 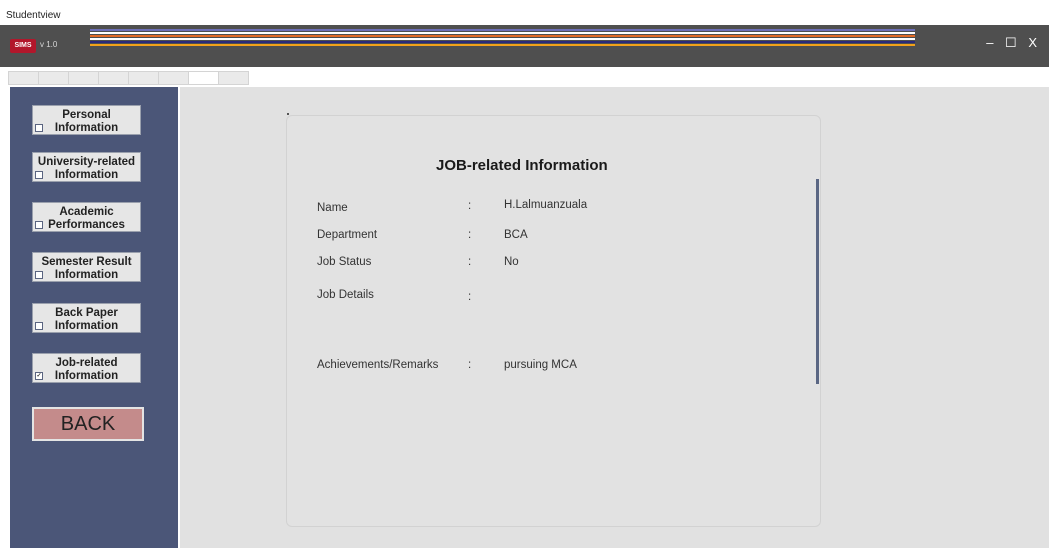 I want to click on back-paper-button: Back Paper Information, so click(x=86, y=318).